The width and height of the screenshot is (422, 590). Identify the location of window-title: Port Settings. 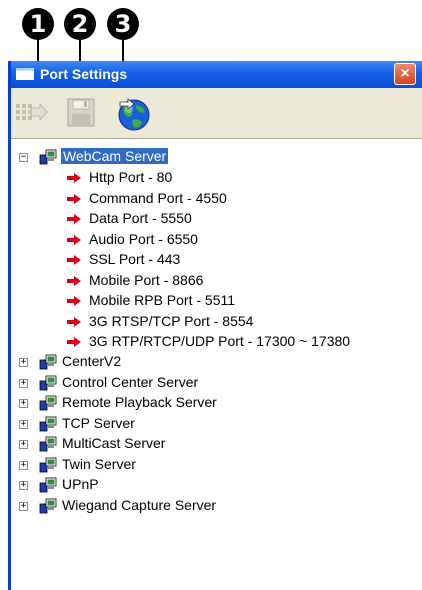
(84, 74).